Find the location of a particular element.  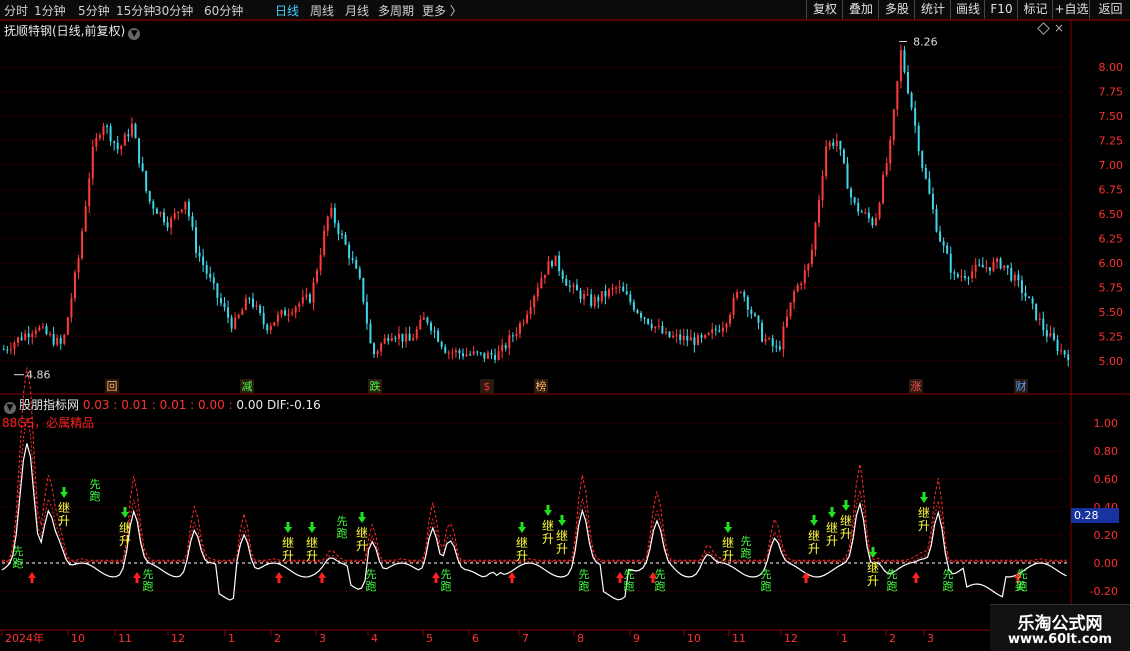

y-tick-label: 0.20 is located at coordinates (1106, 535).